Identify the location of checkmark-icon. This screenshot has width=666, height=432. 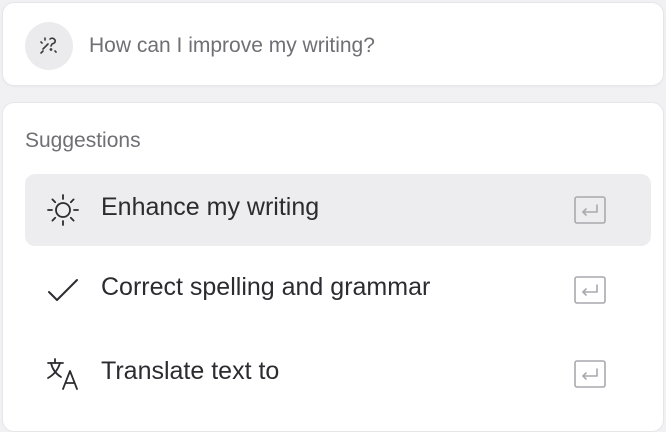
(63, 290).